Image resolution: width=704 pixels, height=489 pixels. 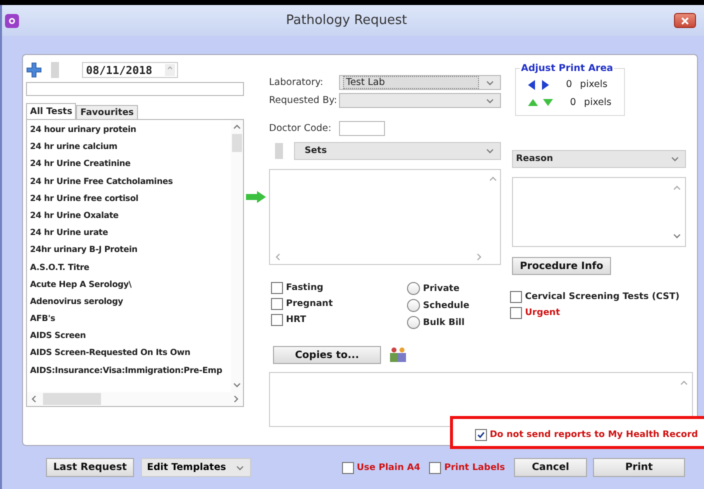 What do you see at coordinates (411, 82) in the screenshot?
I see `dropdown-value: Test Lab` at bounding box center [411, 82].